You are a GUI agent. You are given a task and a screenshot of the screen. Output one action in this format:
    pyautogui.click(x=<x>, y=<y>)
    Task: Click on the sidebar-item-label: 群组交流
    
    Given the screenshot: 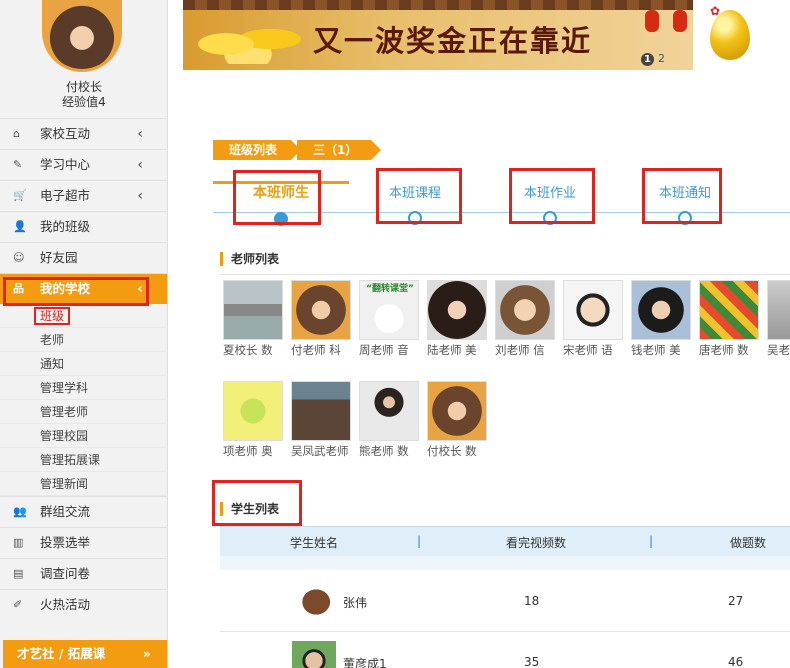 What is the action you would take?
    pyautogui.click(x=65, y=511)
    